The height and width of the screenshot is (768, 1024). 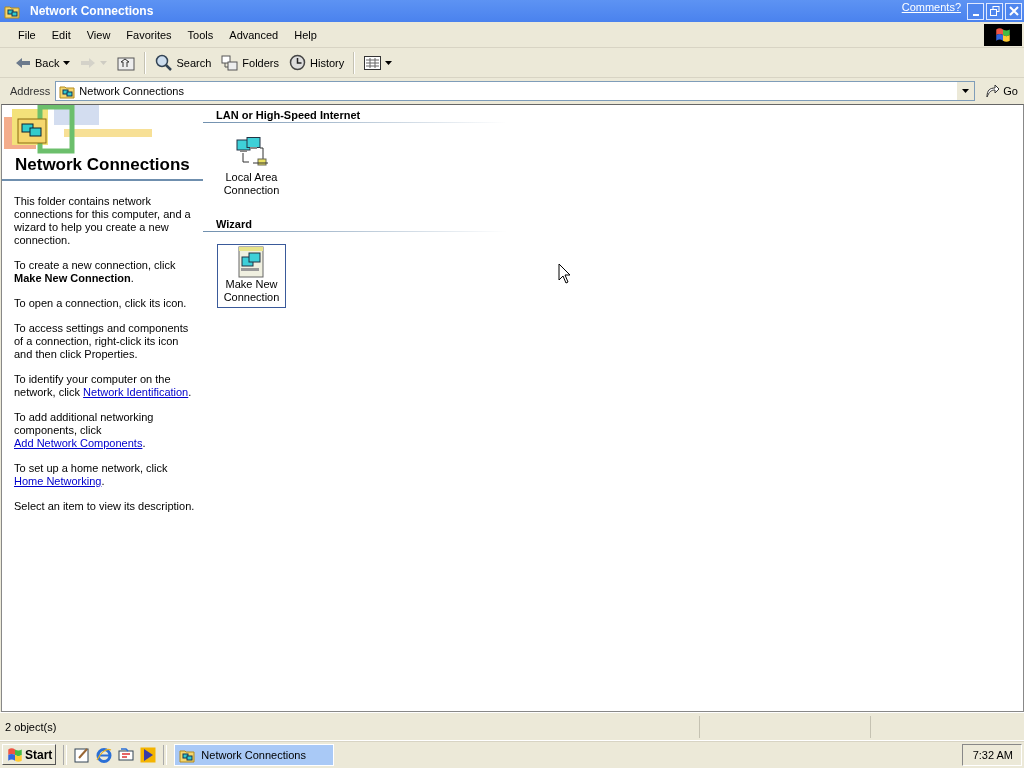 What do you see at coordinates (297, 62) in the screenshot?
I see `clock-icon` at bounding box center [297, 62].